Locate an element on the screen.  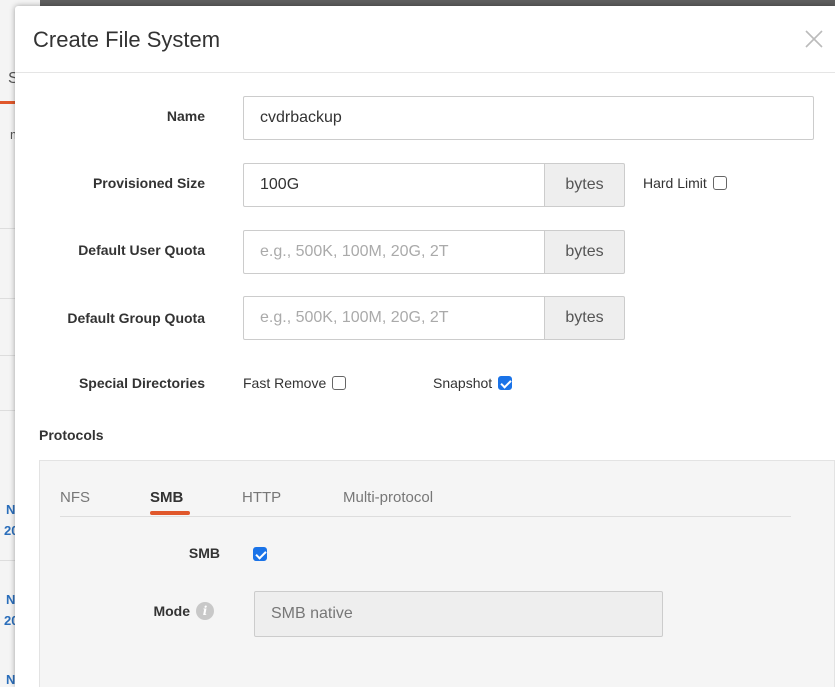
protocol-tabs: NFS SMB HTTP Multi-protocol is located at coordinates (425, 489).